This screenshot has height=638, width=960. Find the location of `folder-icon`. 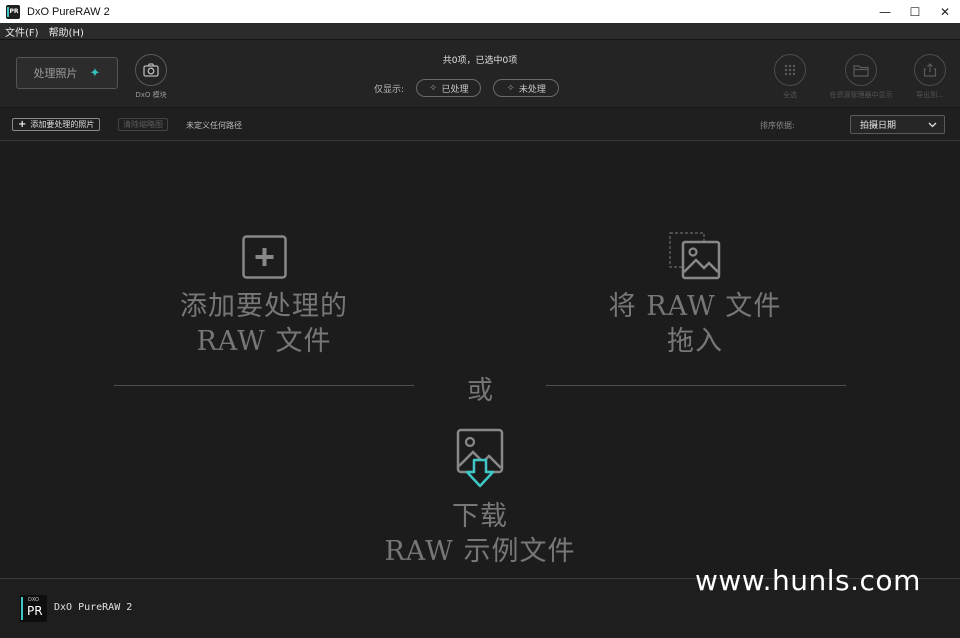

folder-icon is located at coordinates (861, 70).